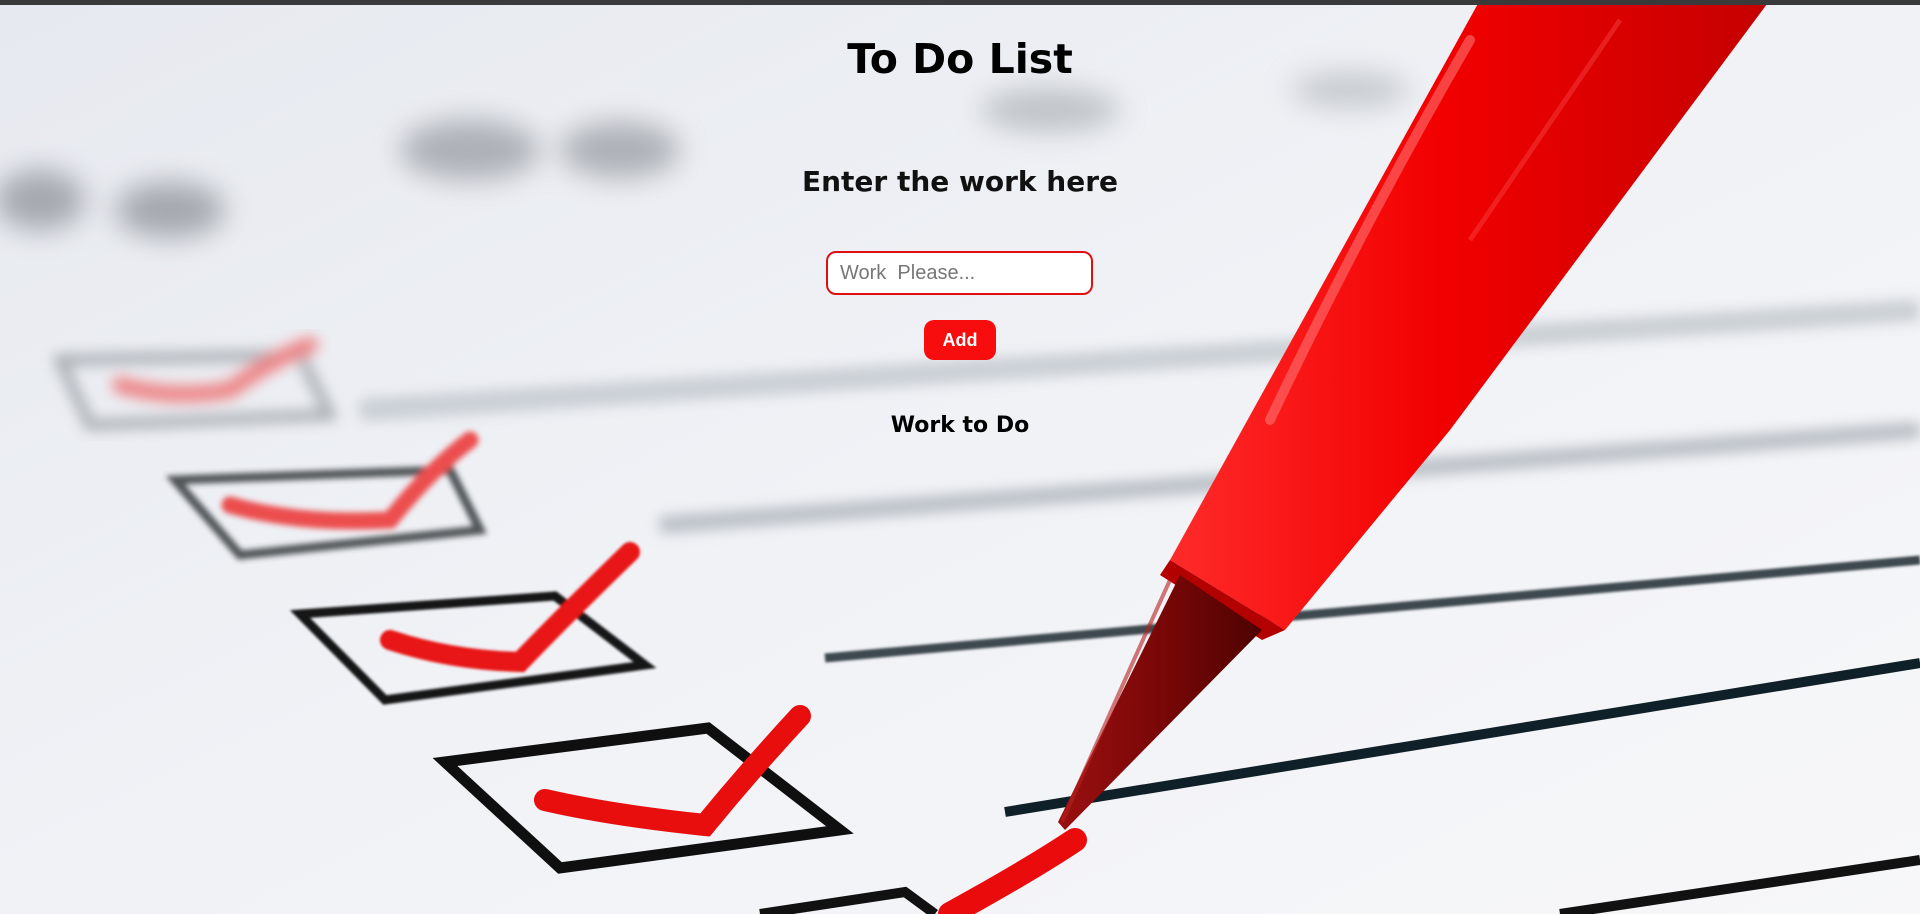  I want to click on browser-top-strip, so click(960, 2).